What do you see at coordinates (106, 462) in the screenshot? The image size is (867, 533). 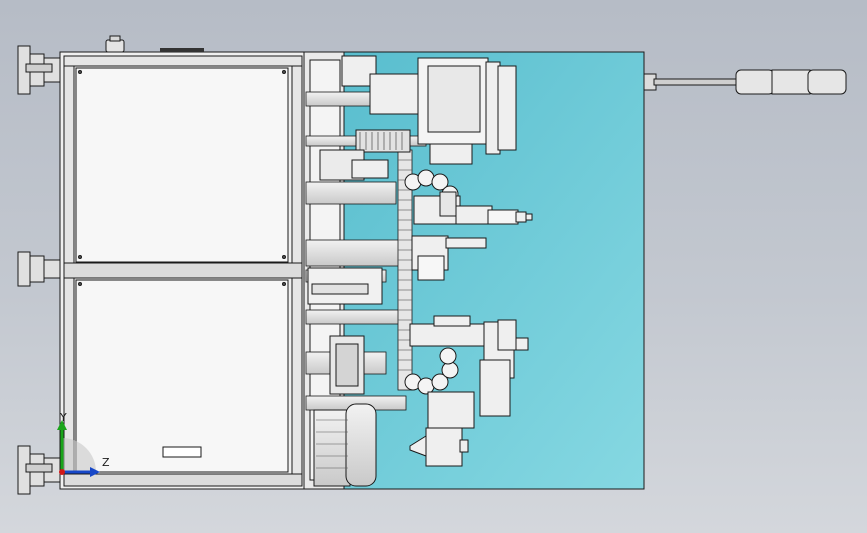 I see `triad-z-label: Z` at bounding box center [106, 462].